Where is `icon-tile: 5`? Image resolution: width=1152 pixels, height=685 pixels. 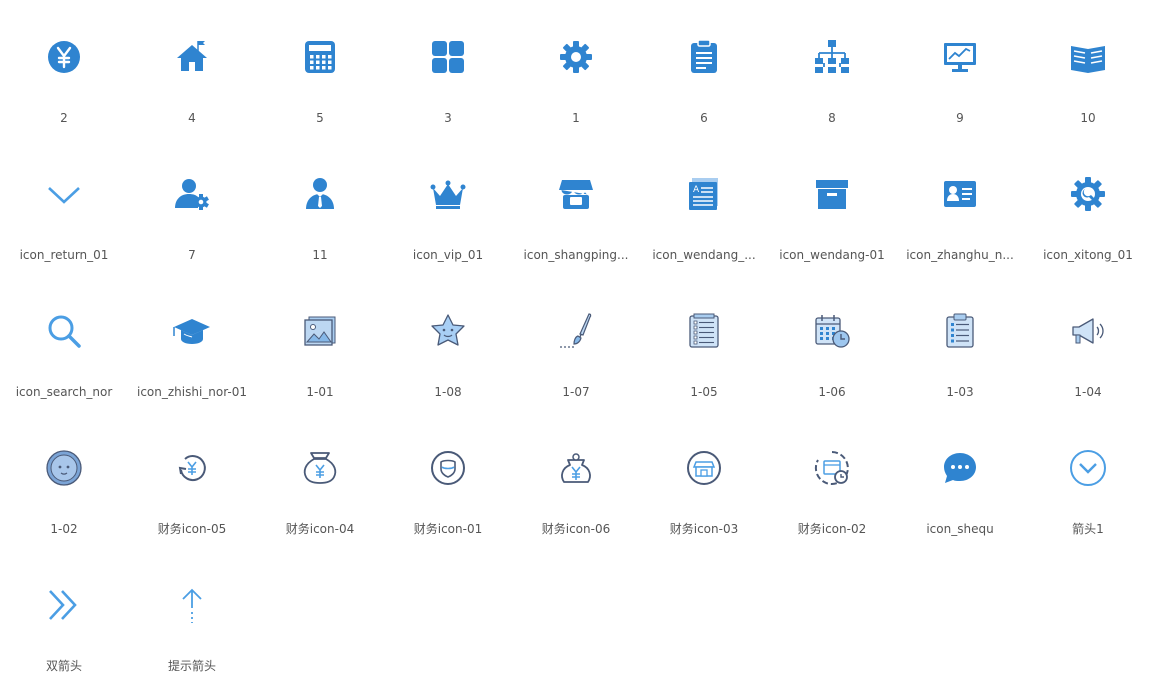 icon-tile: 5 is located at coordinates (320, 74).